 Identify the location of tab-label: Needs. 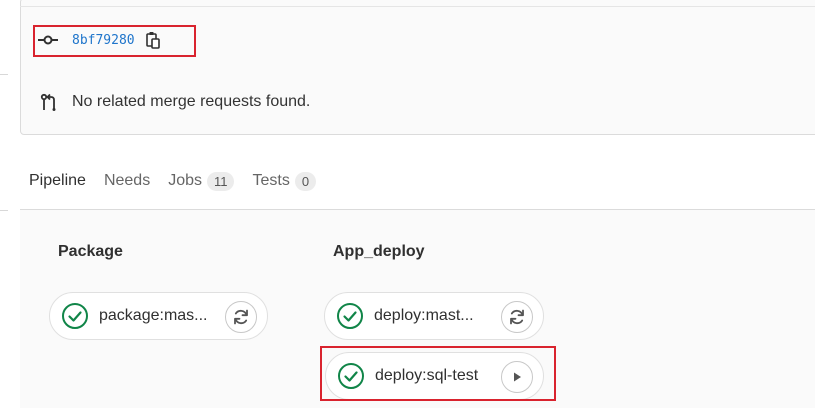
(127, 180).